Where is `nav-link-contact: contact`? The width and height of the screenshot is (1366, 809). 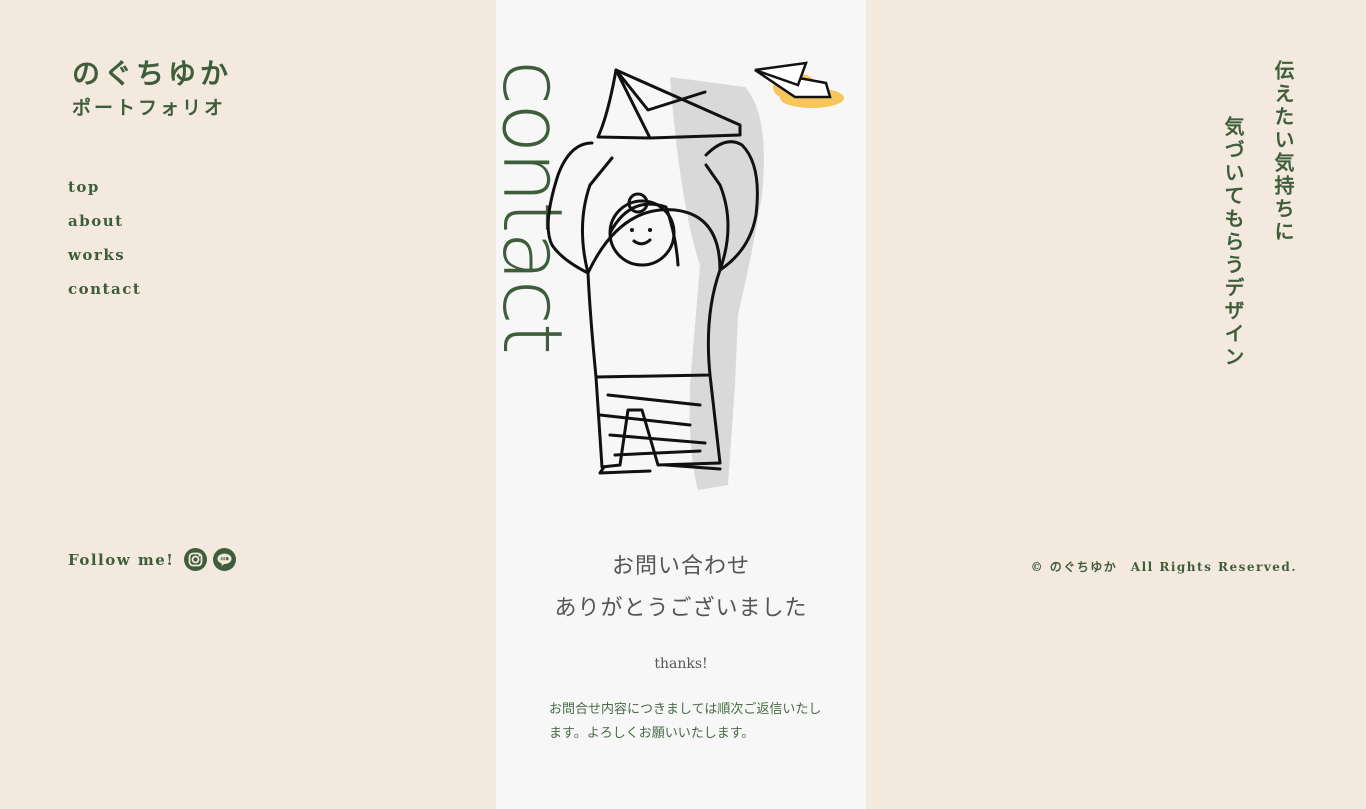 nav-link-contact: contact is located at coordinates (104, 289).